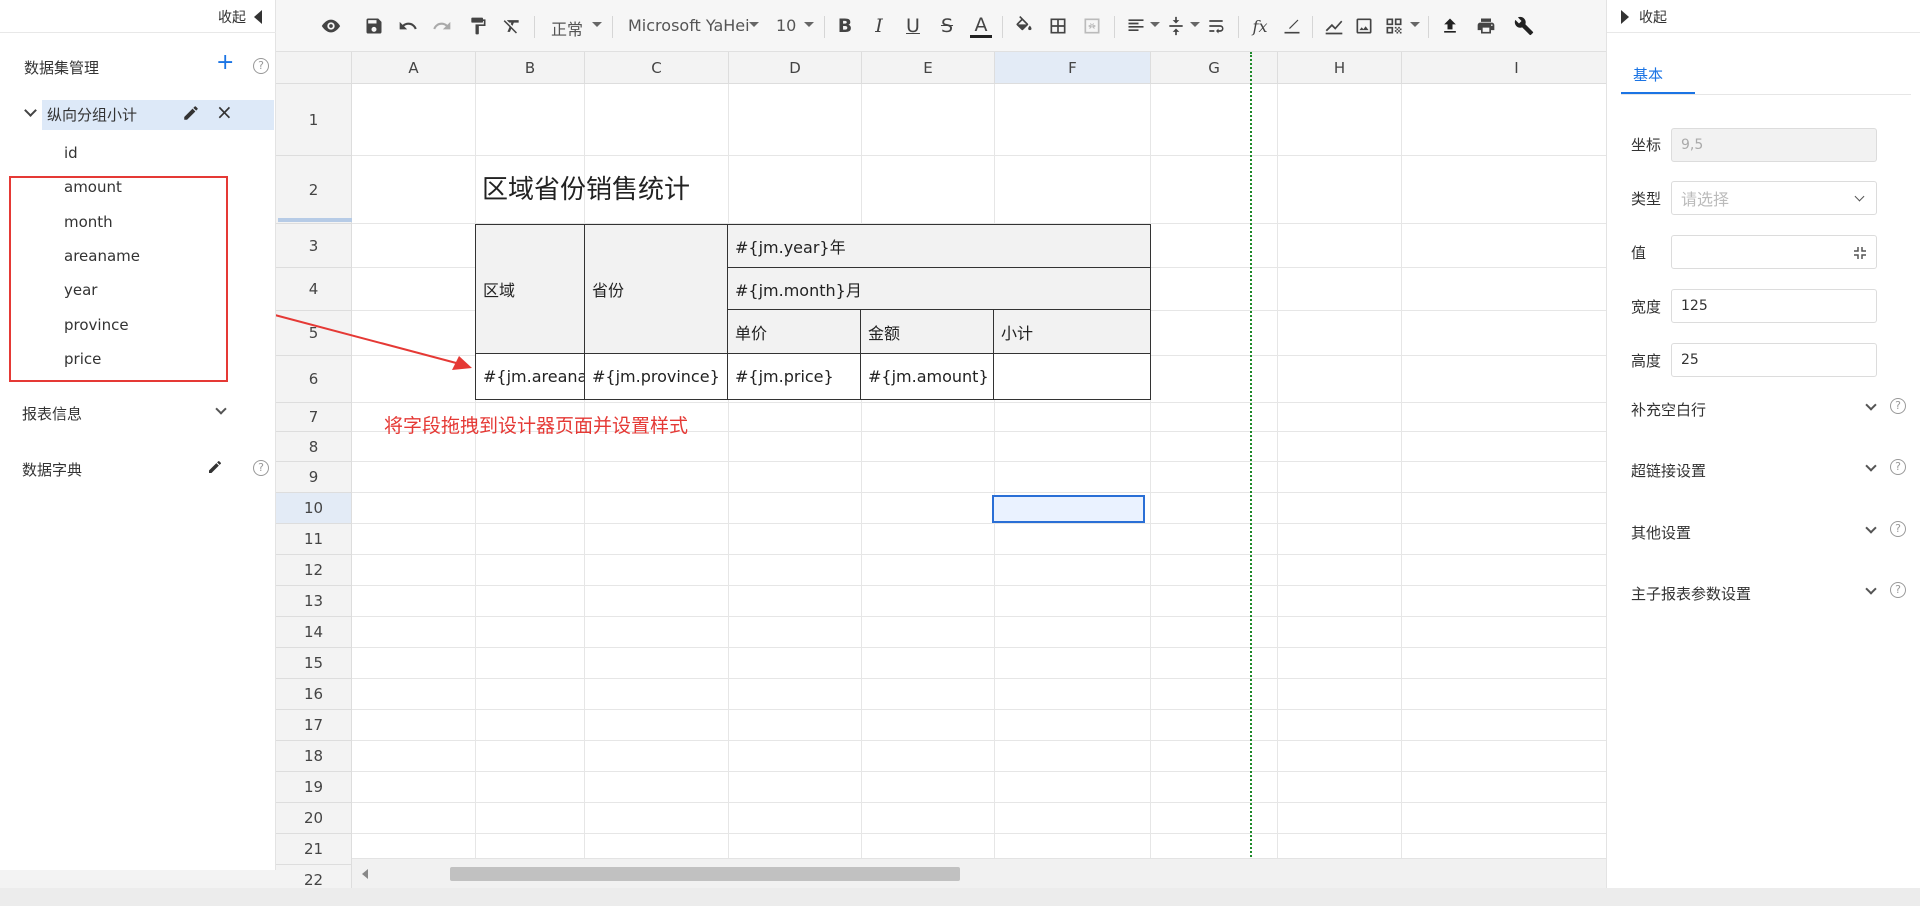 The height and width of the screenshot is (906, 1920). What do you see at coordinates (314, 787) in the screenshot?
I see `row-header: 19` at bounding box center [314, 787].